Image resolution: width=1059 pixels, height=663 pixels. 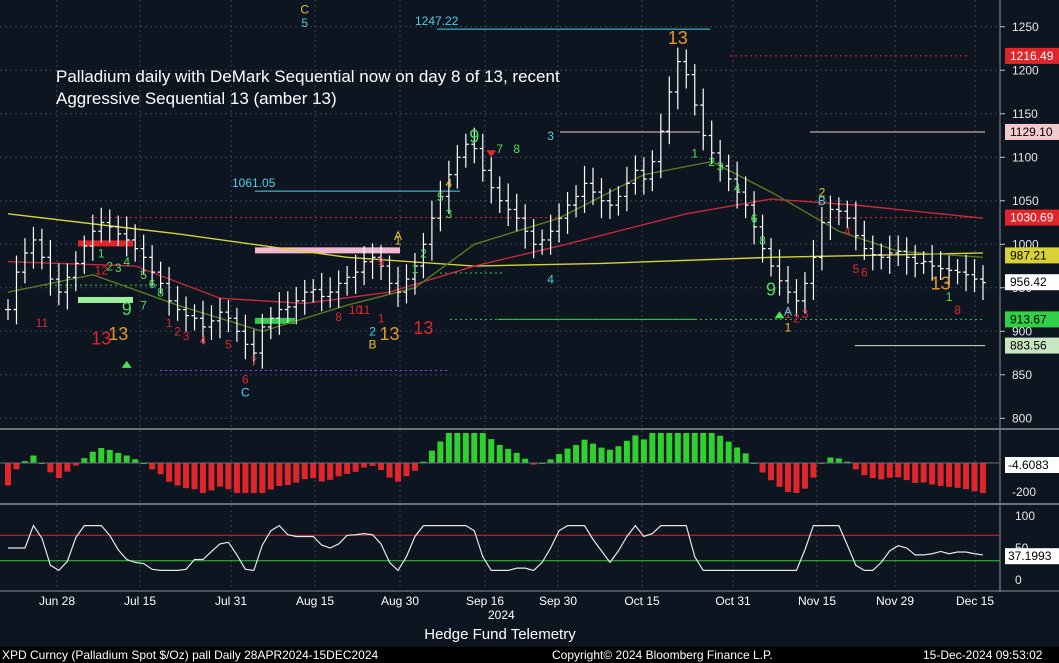 I want to click on price-value-label: 1030.69, so click(x=1032, y=218).